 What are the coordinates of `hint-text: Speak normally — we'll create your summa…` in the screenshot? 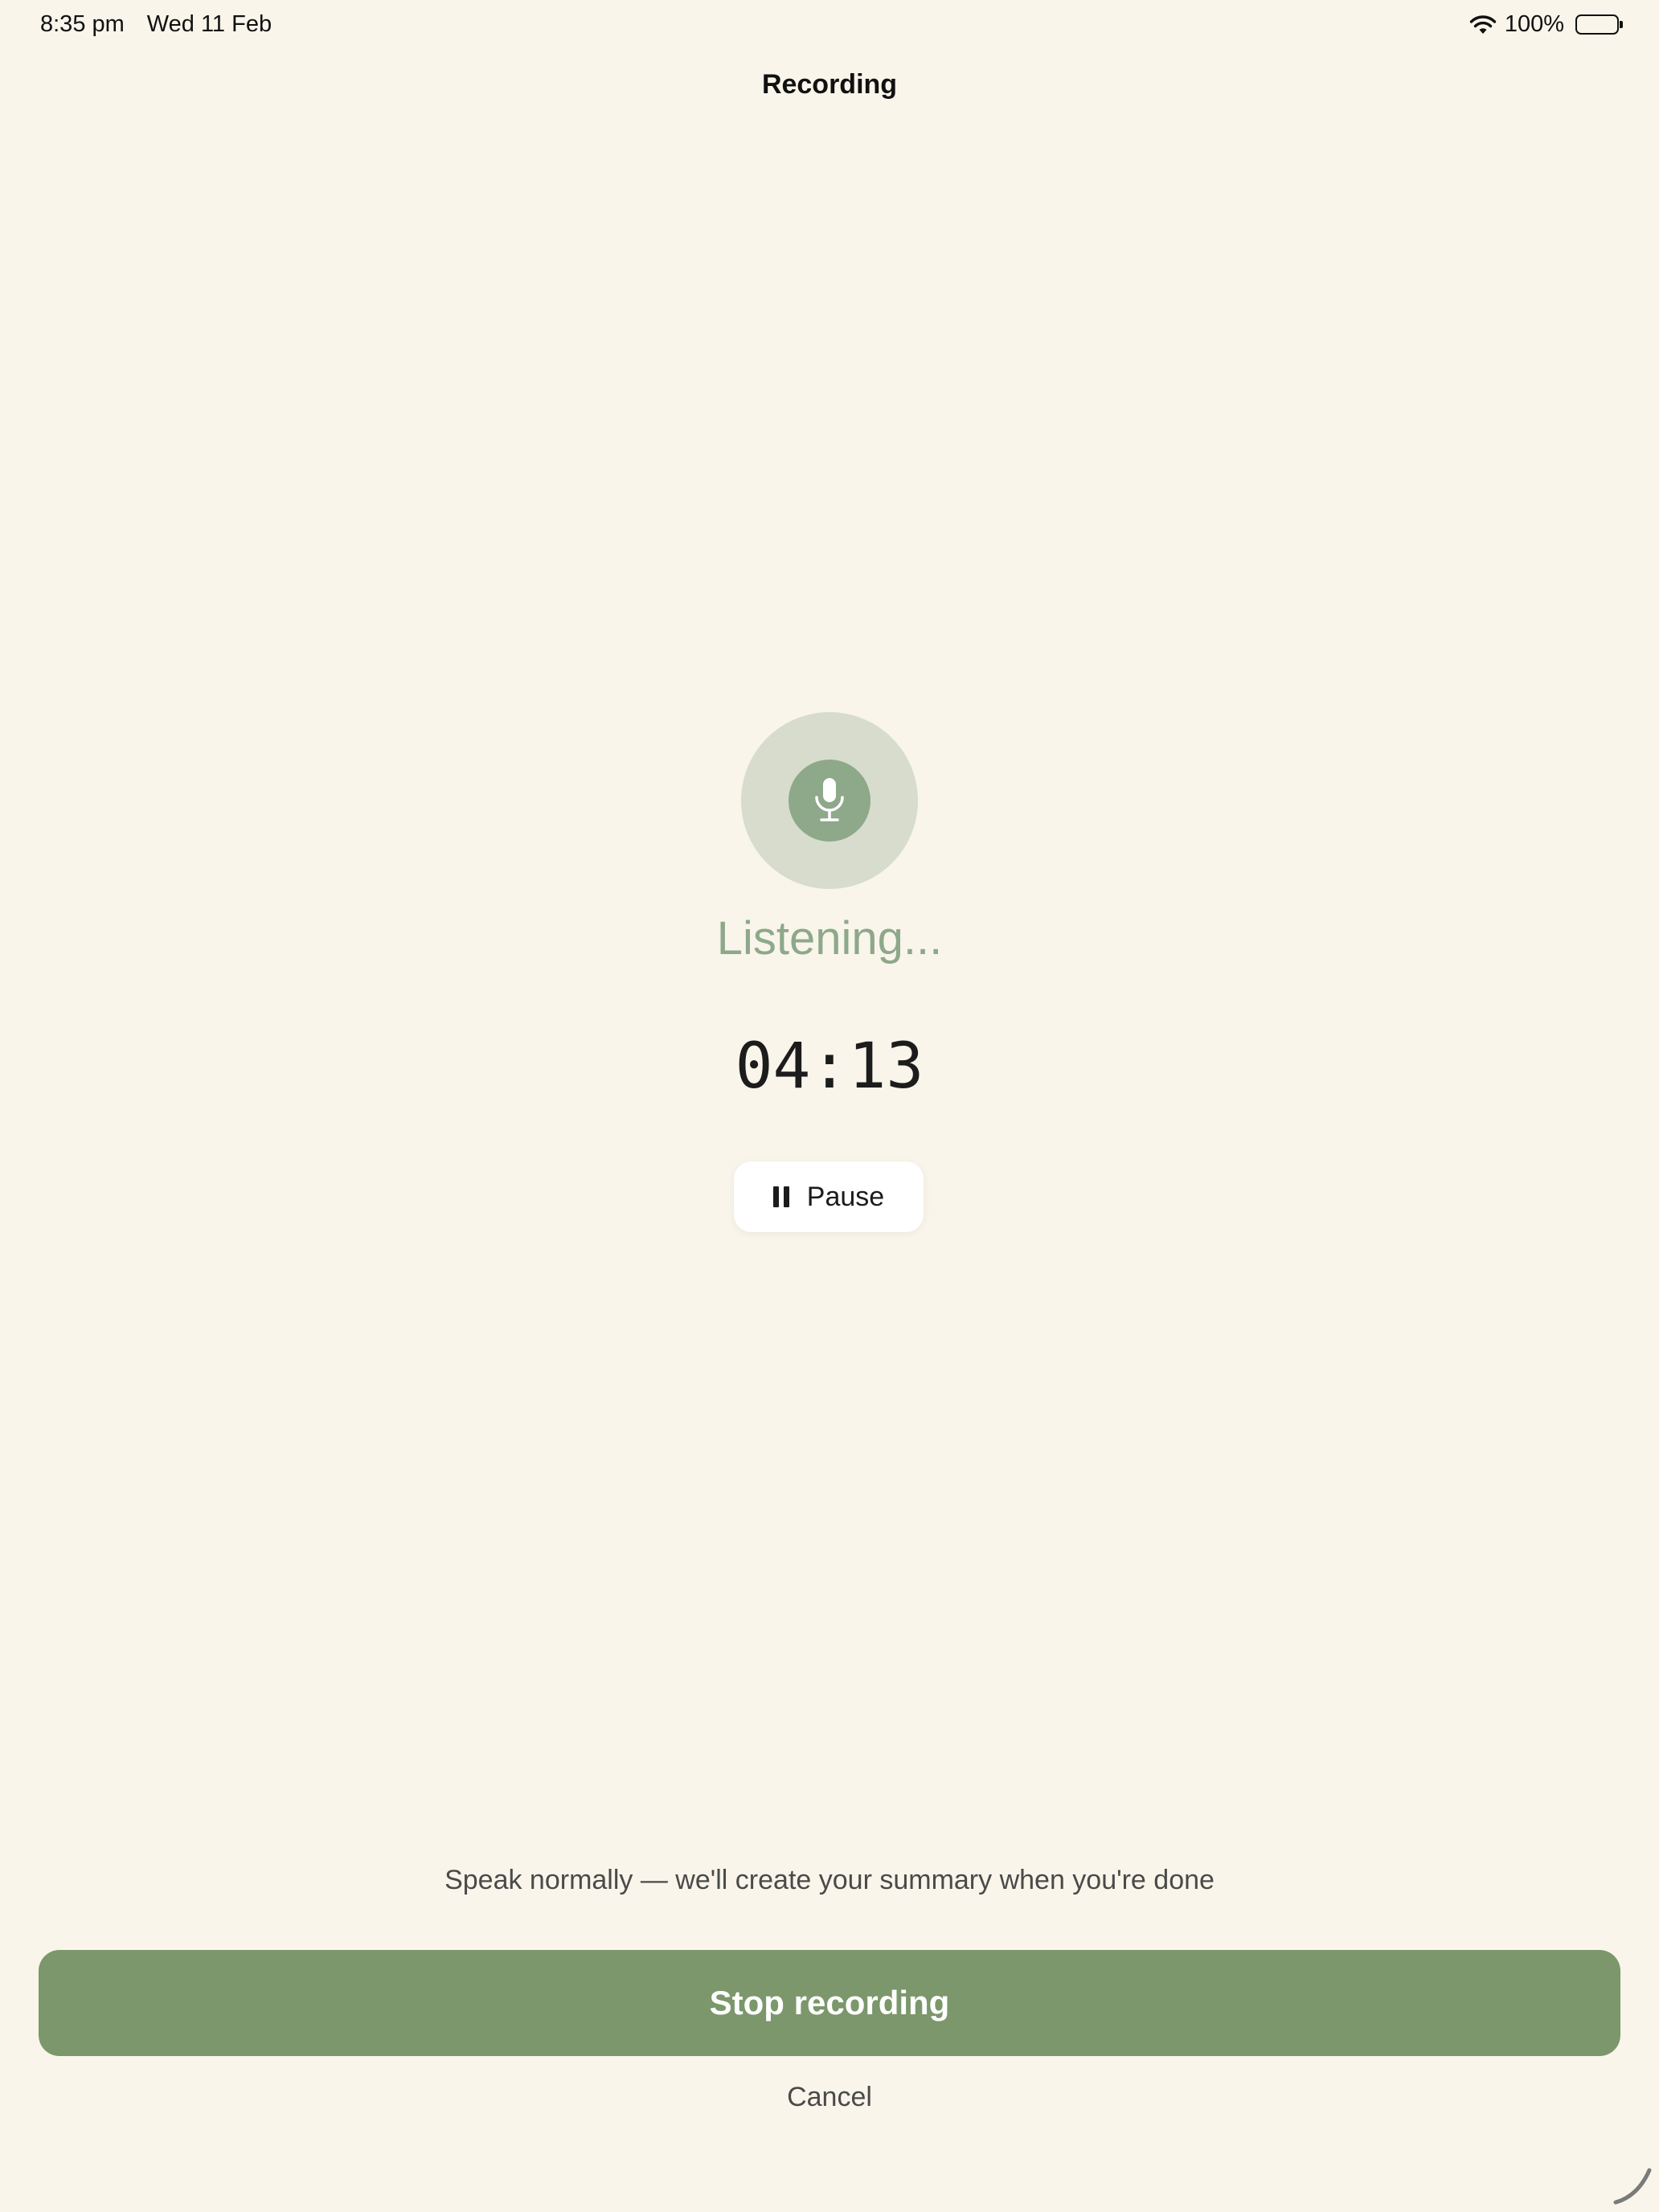 It's located at (829, 1880).